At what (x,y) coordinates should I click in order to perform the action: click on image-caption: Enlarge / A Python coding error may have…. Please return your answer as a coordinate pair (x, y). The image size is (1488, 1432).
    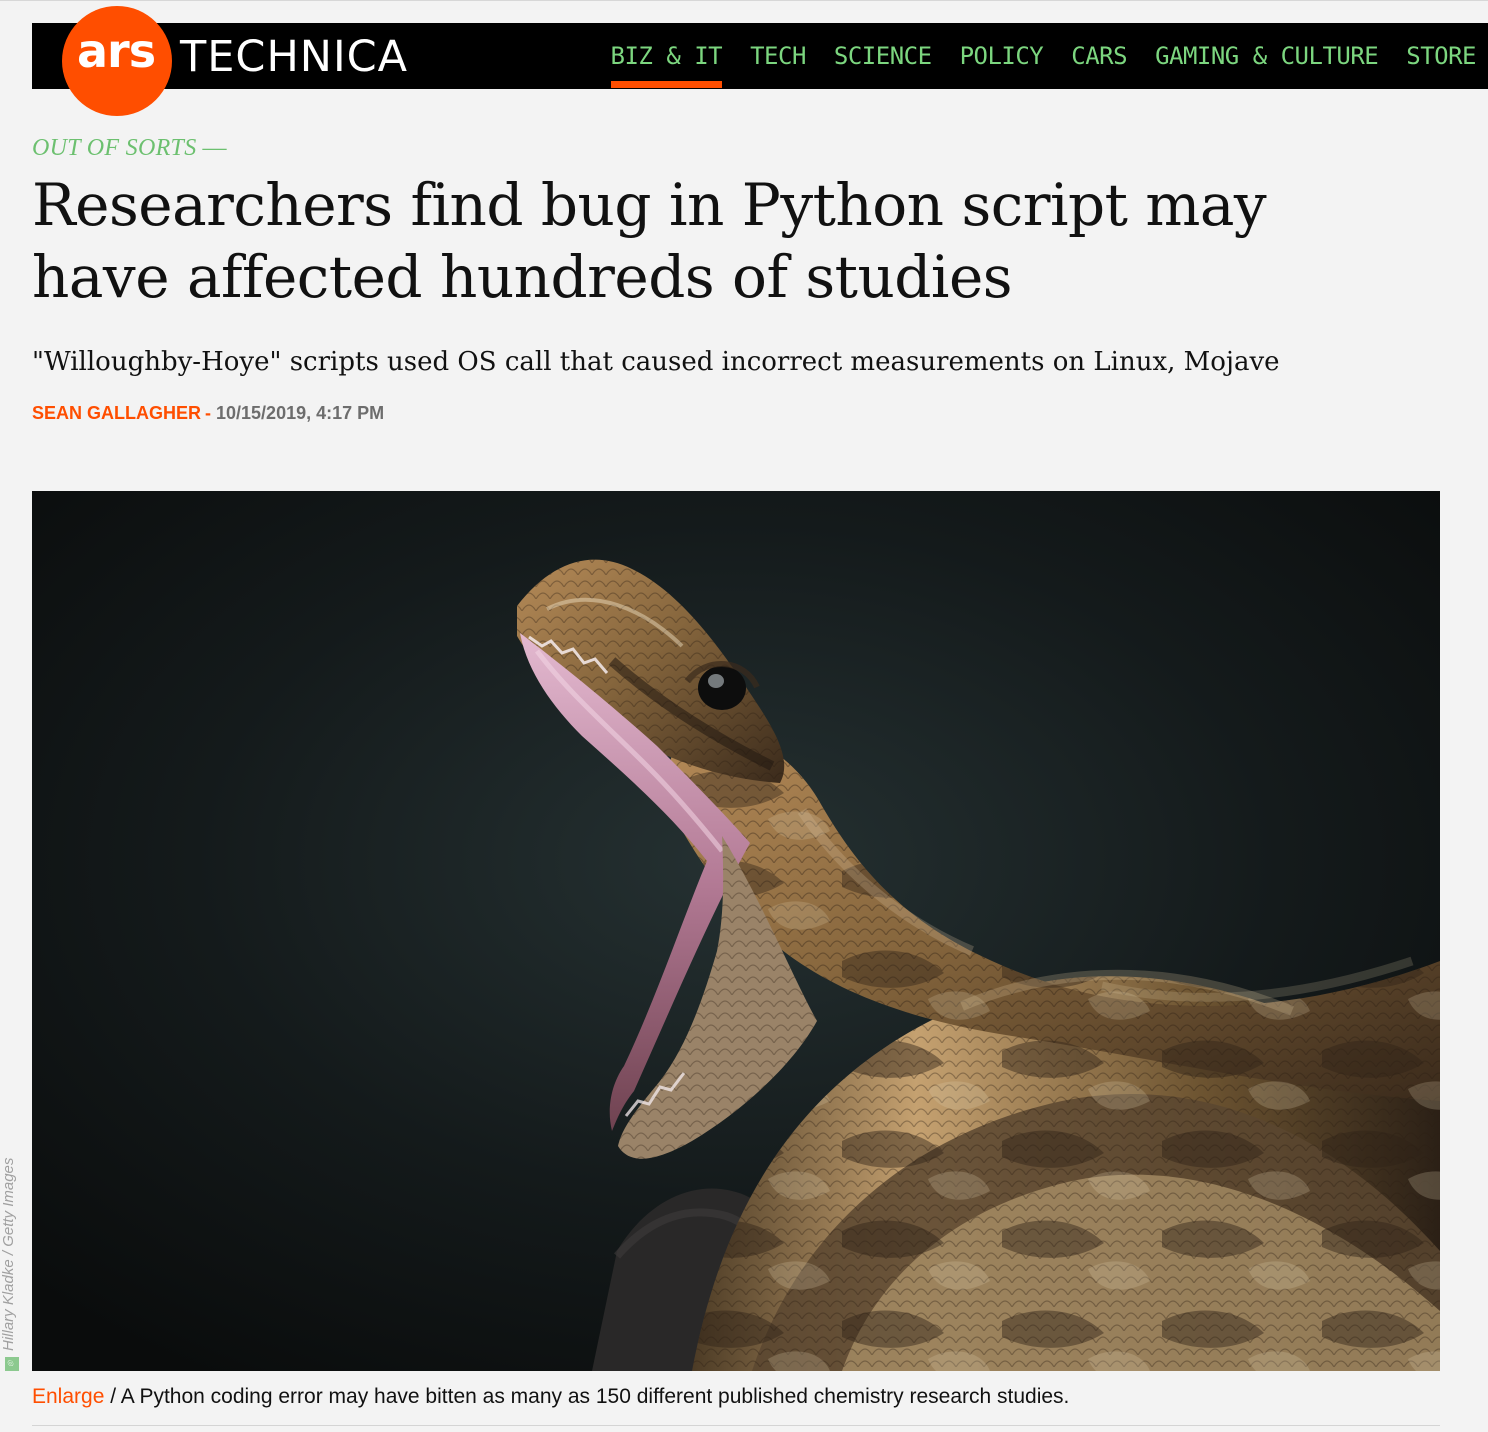
    Looking at the image, I should click on (550, 1397).